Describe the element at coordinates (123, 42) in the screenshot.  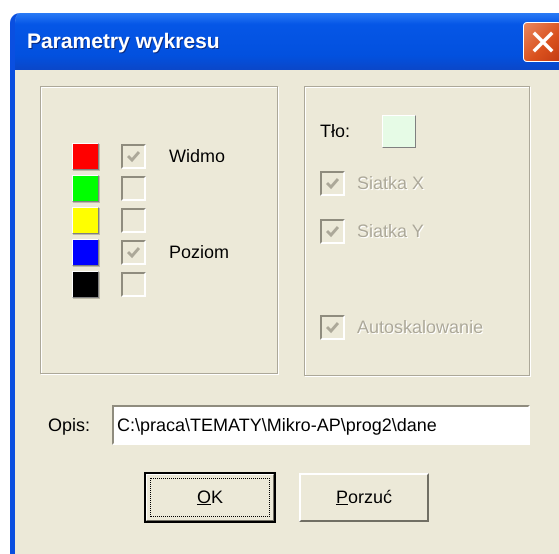
I see `window-title: Parametry wykresu` at that location.